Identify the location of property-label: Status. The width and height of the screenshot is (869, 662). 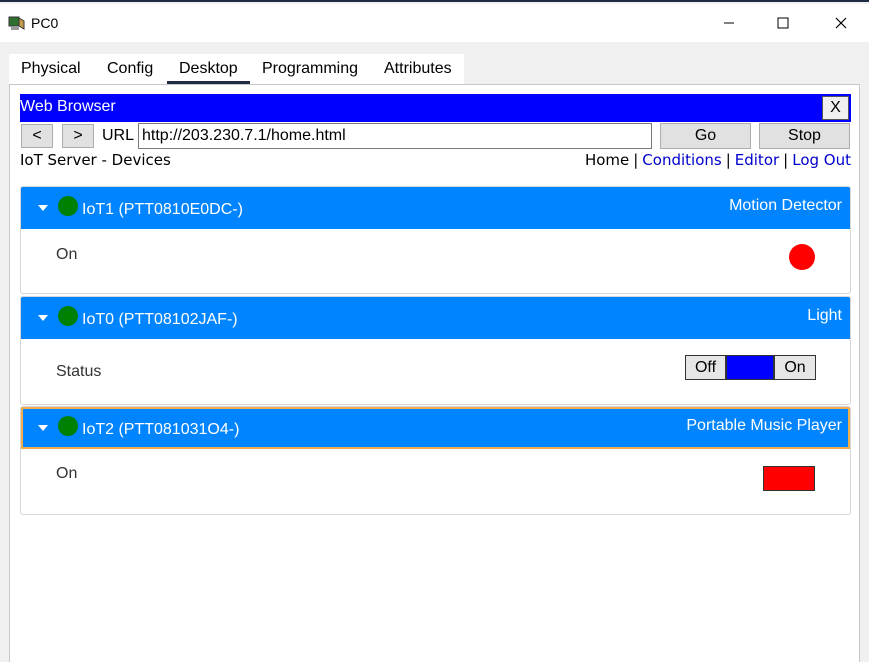
(79, 371).